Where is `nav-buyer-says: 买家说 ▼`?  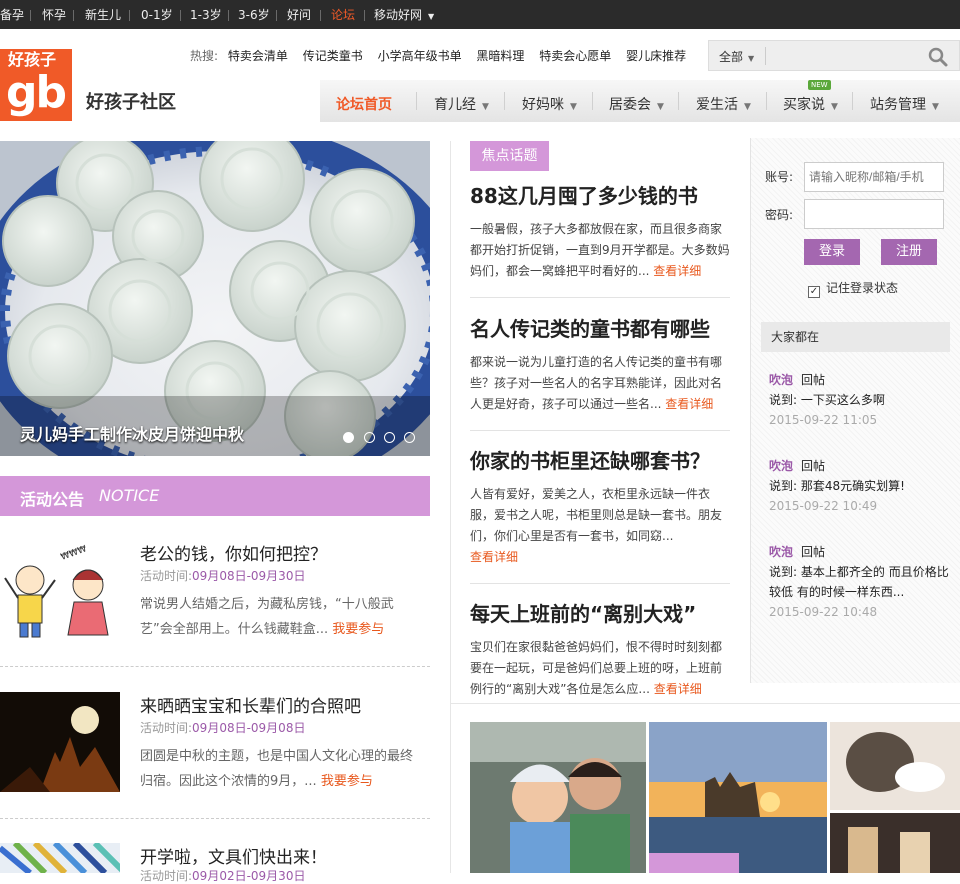 nav-buyer-says: 买家说 ▼ is located at coordinates (810, 104).